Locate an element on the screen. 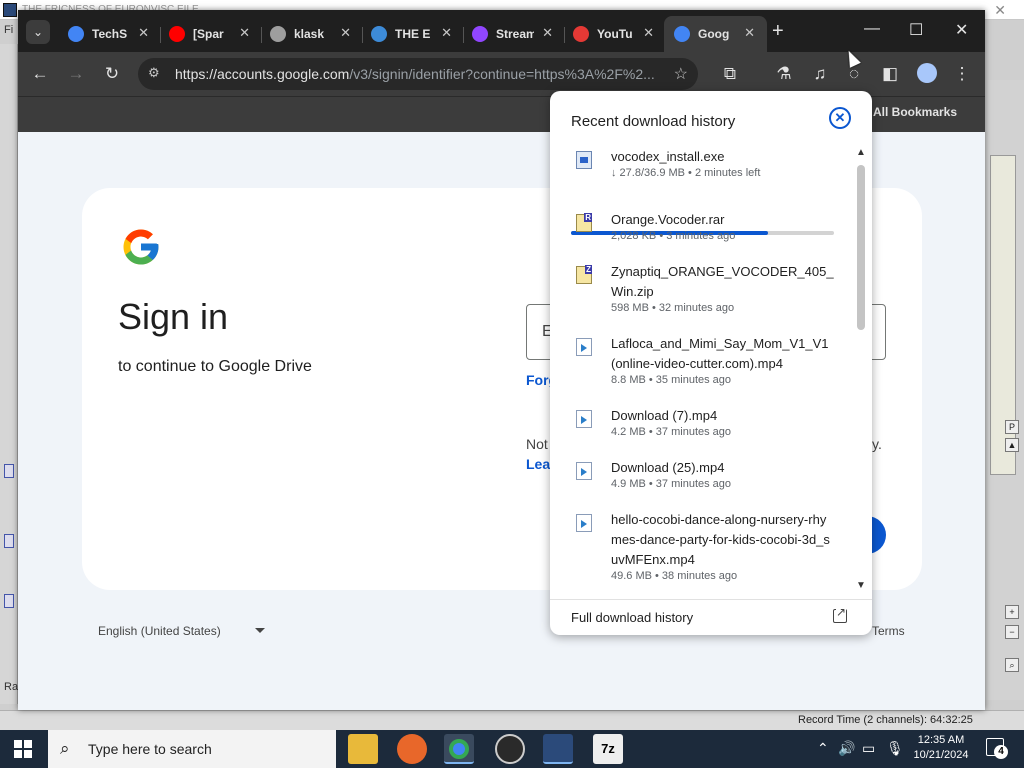  download-filename: Orange.Vocoder.rar is located at coordinates (668, 219).